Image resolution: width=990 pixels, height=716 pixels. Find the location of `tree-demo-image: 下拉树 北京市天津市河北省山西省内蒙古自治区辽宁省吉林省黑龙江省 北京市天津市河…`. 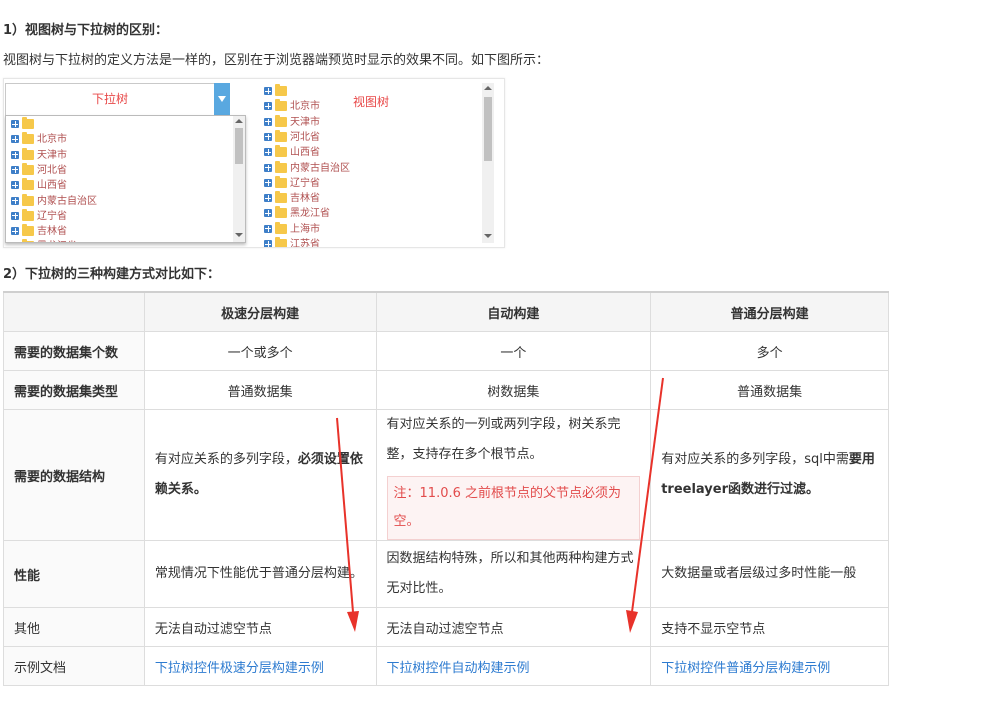

tree-demo-image: 下拉树 北京市天津市河北省山西省内蒙古自治区辽宁省吉林省黑龙江省 北京市天津市河… is located at coordinates (254, 163).